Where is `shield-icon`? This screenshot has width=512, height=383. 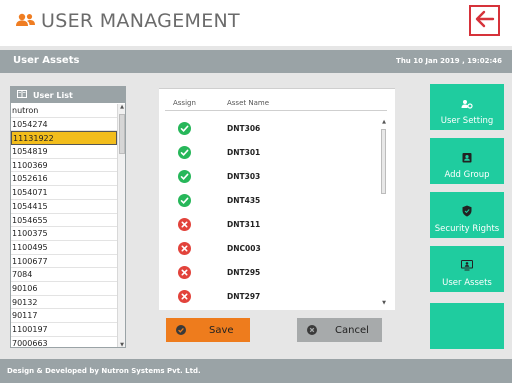 shield-icon is located at coordinates (467, 211).